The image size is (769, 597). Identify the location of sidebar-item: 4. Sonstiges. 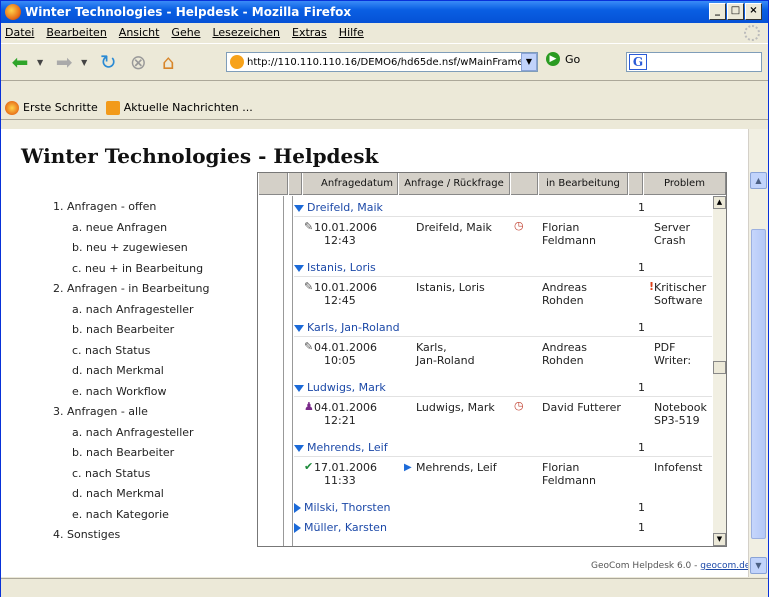
(131, 535).